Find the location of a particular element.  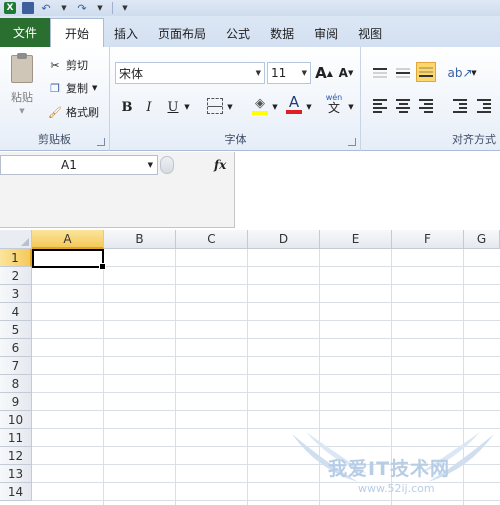

borders-dropdown-icon: ▼ is located at coordinates (230, 107).